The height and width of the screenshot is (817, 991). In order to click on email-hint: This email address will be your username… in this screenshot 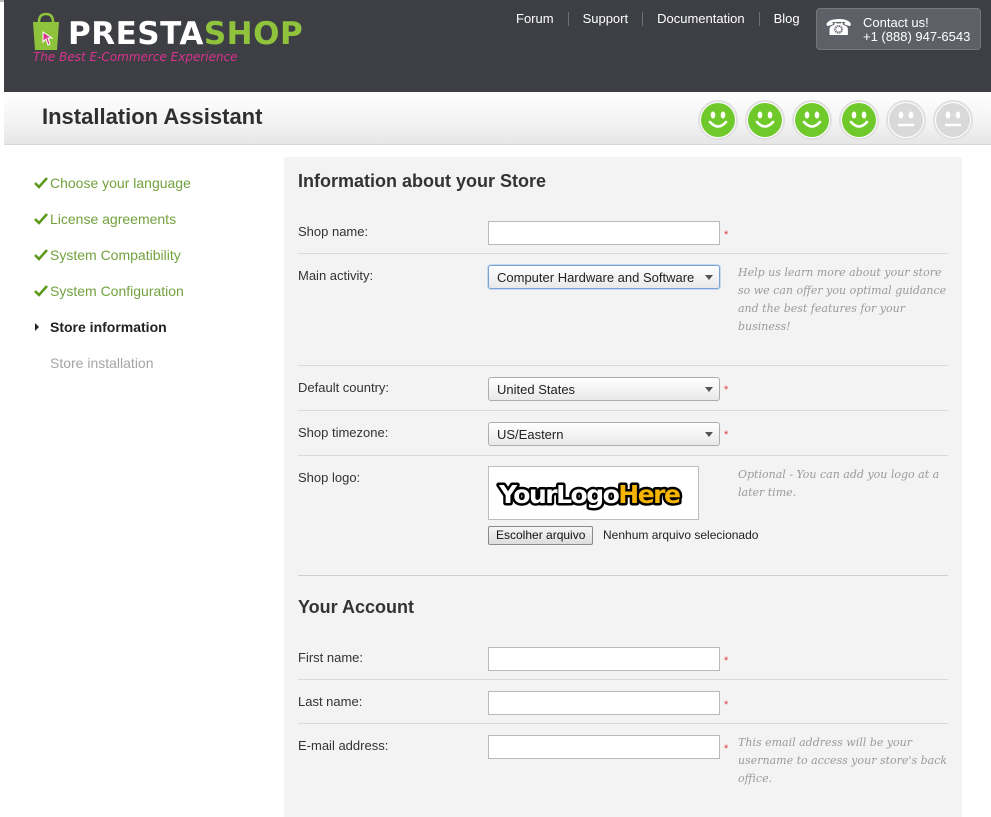, I will do `click(843, 760)`.